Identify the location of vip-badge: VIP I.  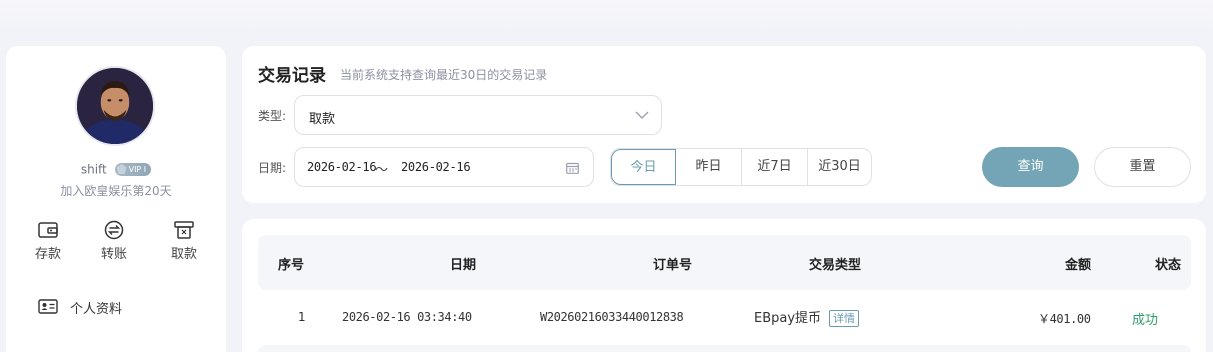
(133, 169).